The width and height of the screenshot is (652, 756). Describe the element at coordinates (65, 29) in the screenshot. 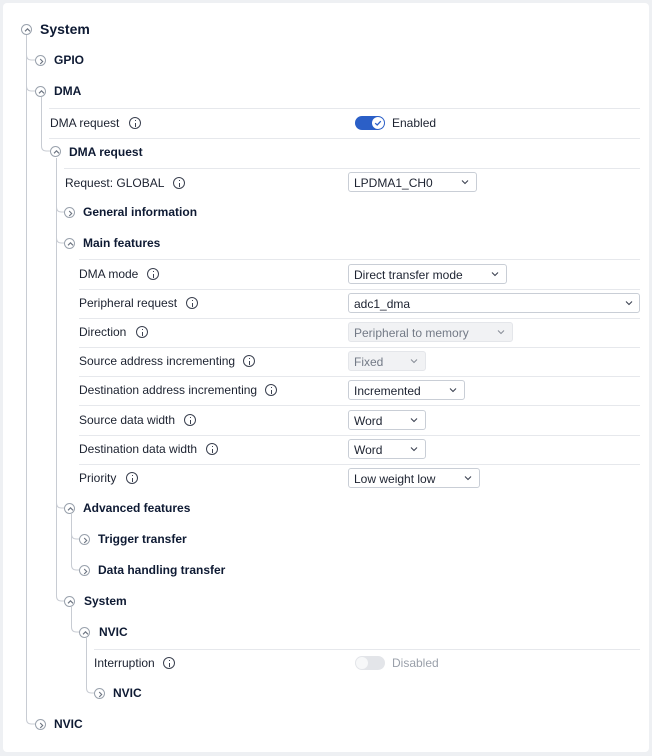

I see `tree-node-system: System` at that location.